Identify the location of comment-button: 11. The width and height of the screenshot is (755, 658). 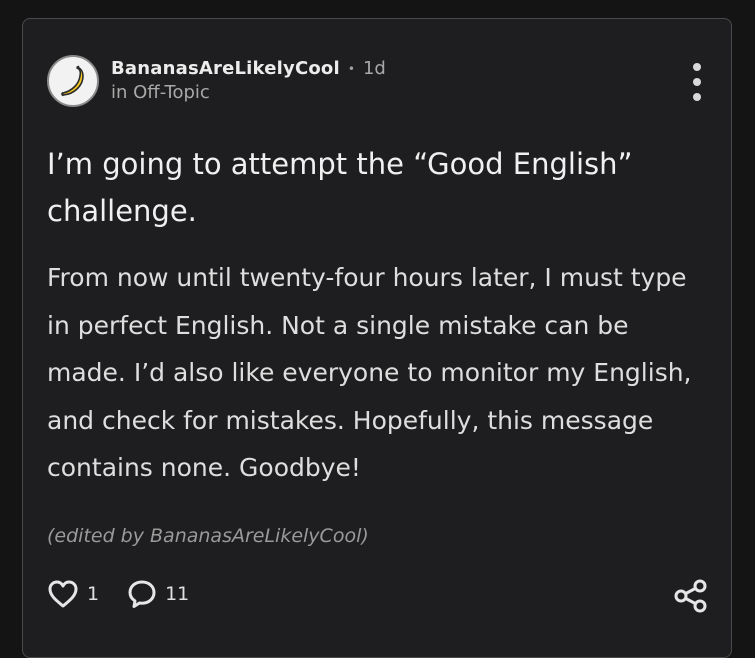
(158, 594).